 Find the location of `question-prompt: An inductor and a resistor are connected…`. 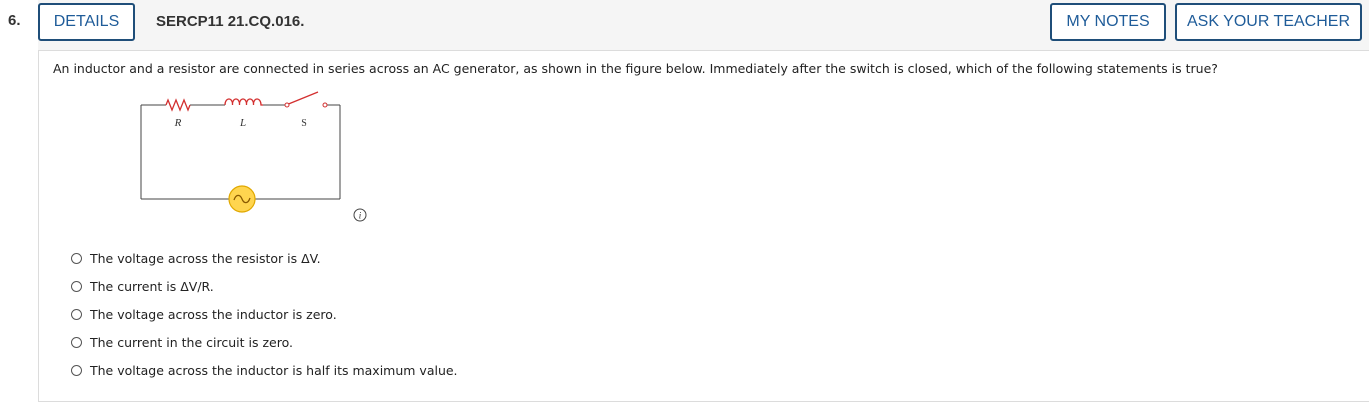

question-prompt: An inductor and a resistor are connected… is located at coordinates (635, 68).